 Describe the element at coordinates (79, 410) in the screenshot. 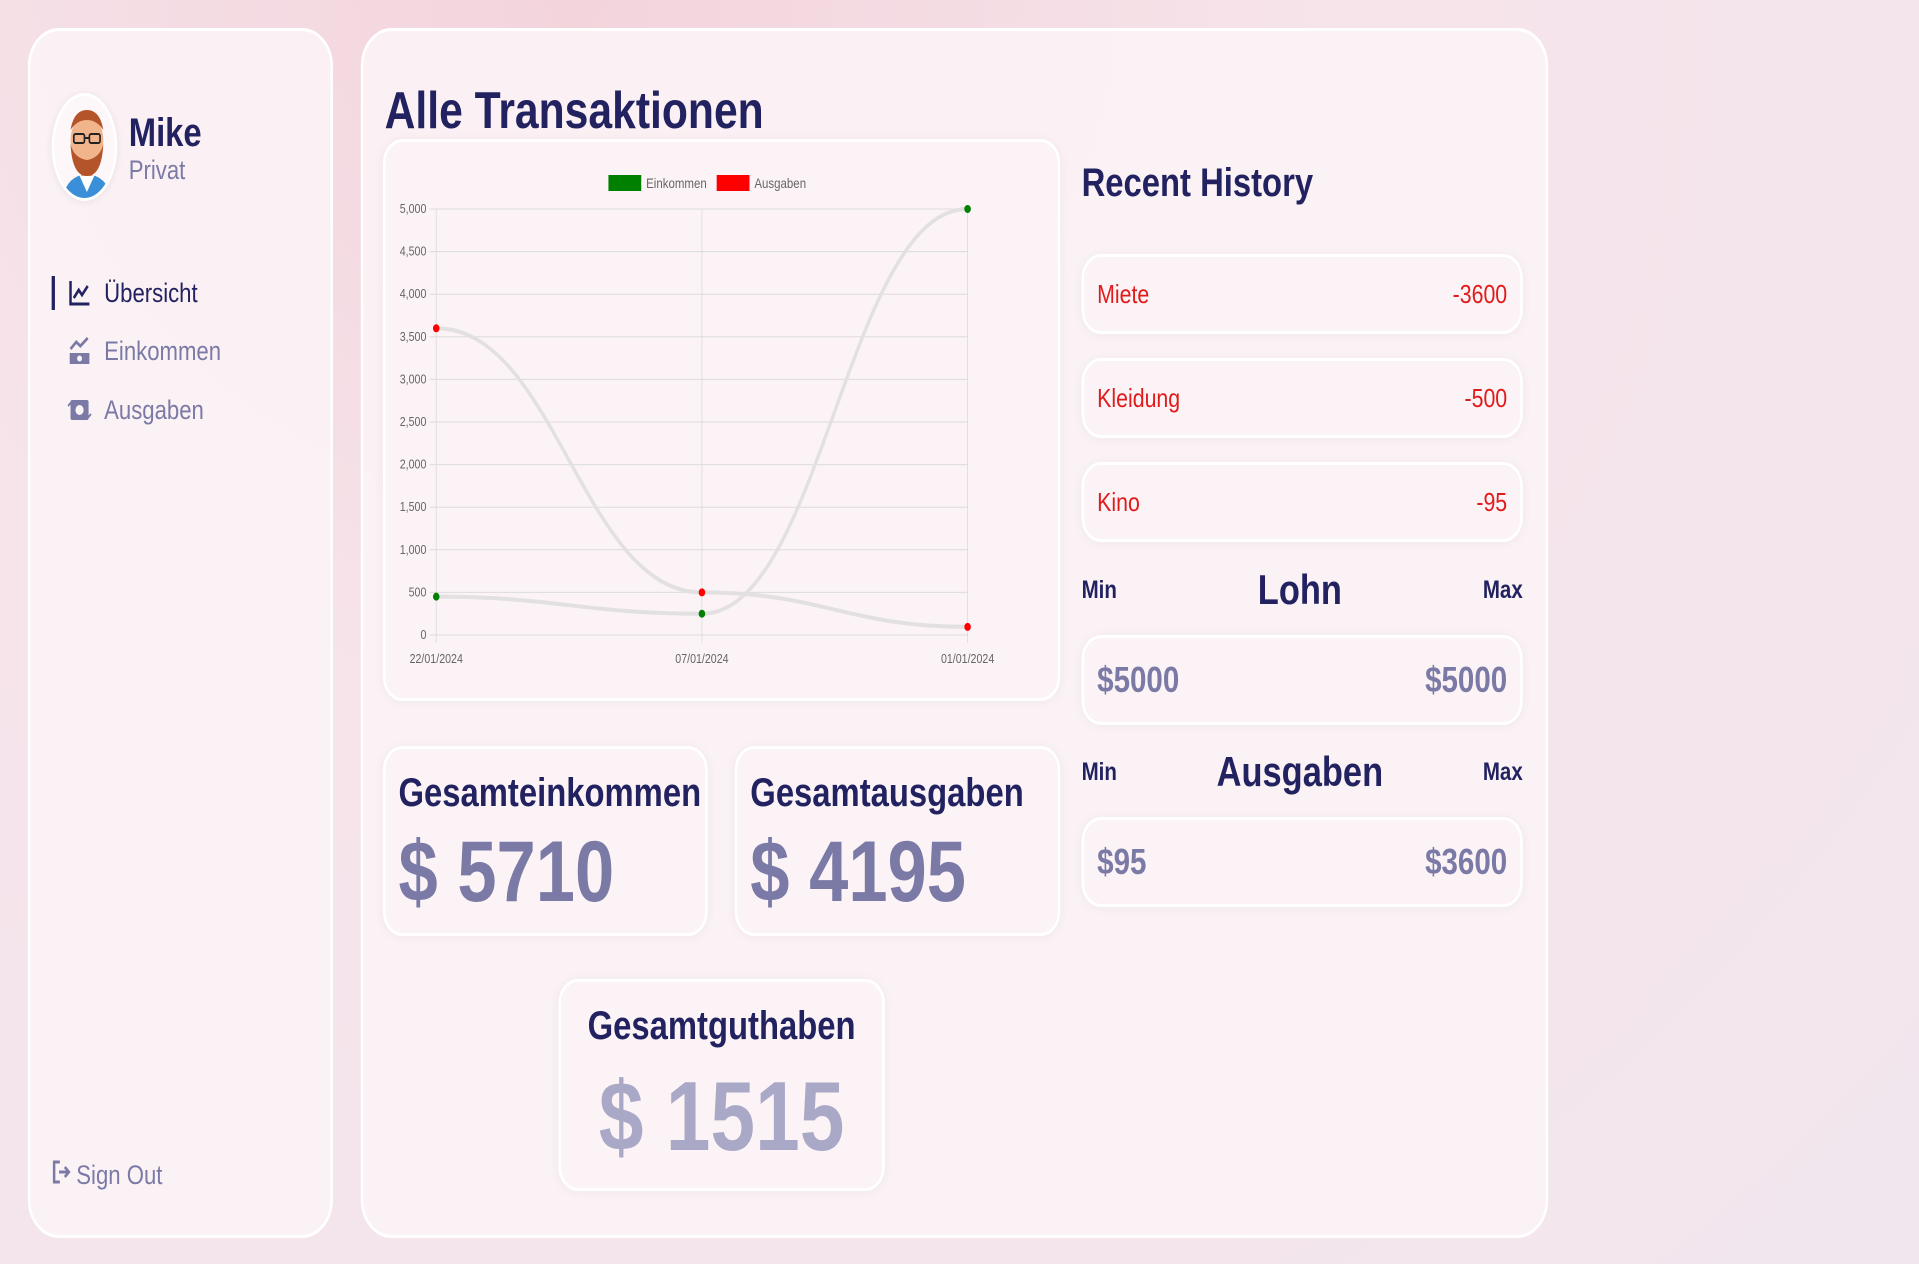

I see `money-exchange-icon` at that location.